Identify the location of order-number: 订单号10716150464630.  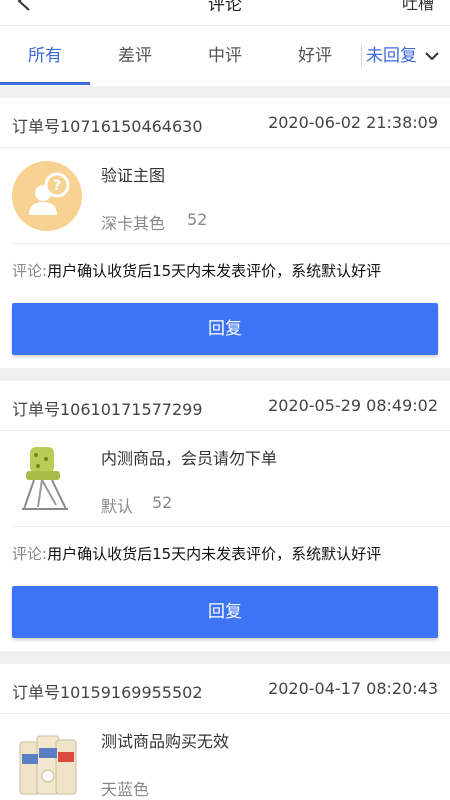
(107, 126).